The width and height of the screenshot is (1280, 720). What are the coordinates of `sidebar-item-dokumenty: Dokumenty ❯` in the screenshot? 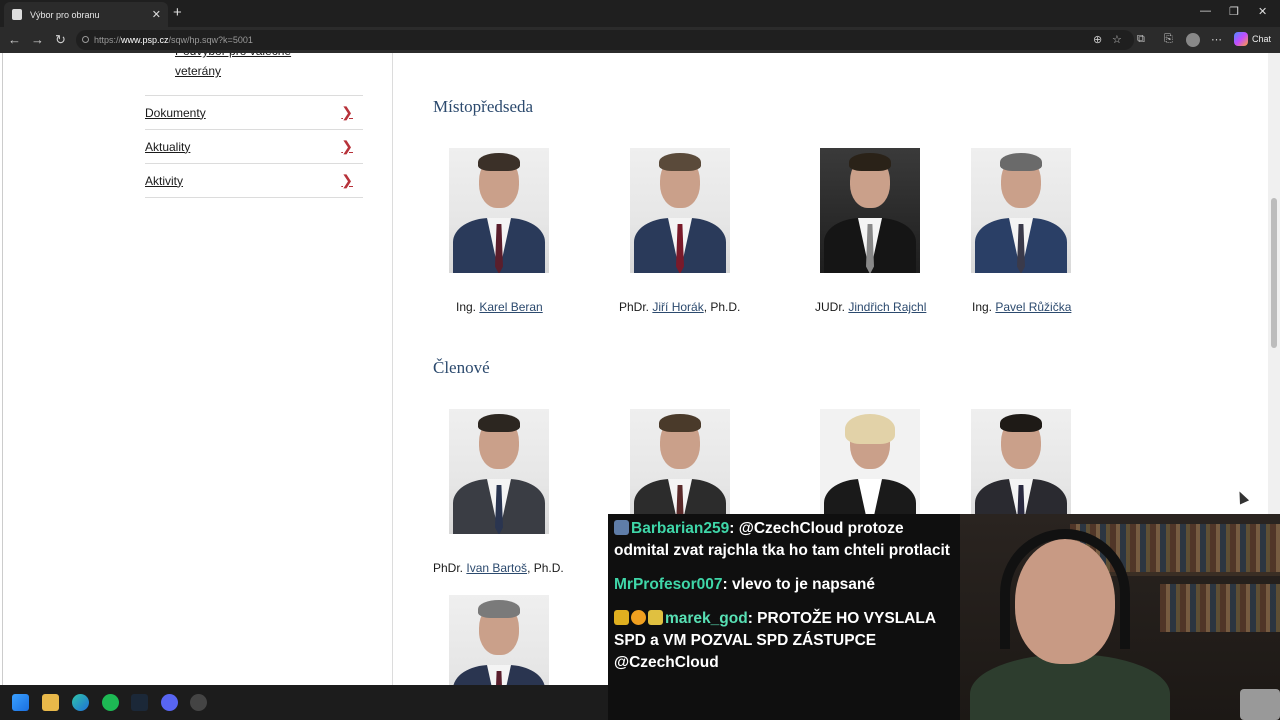 It's located at (254, 113).